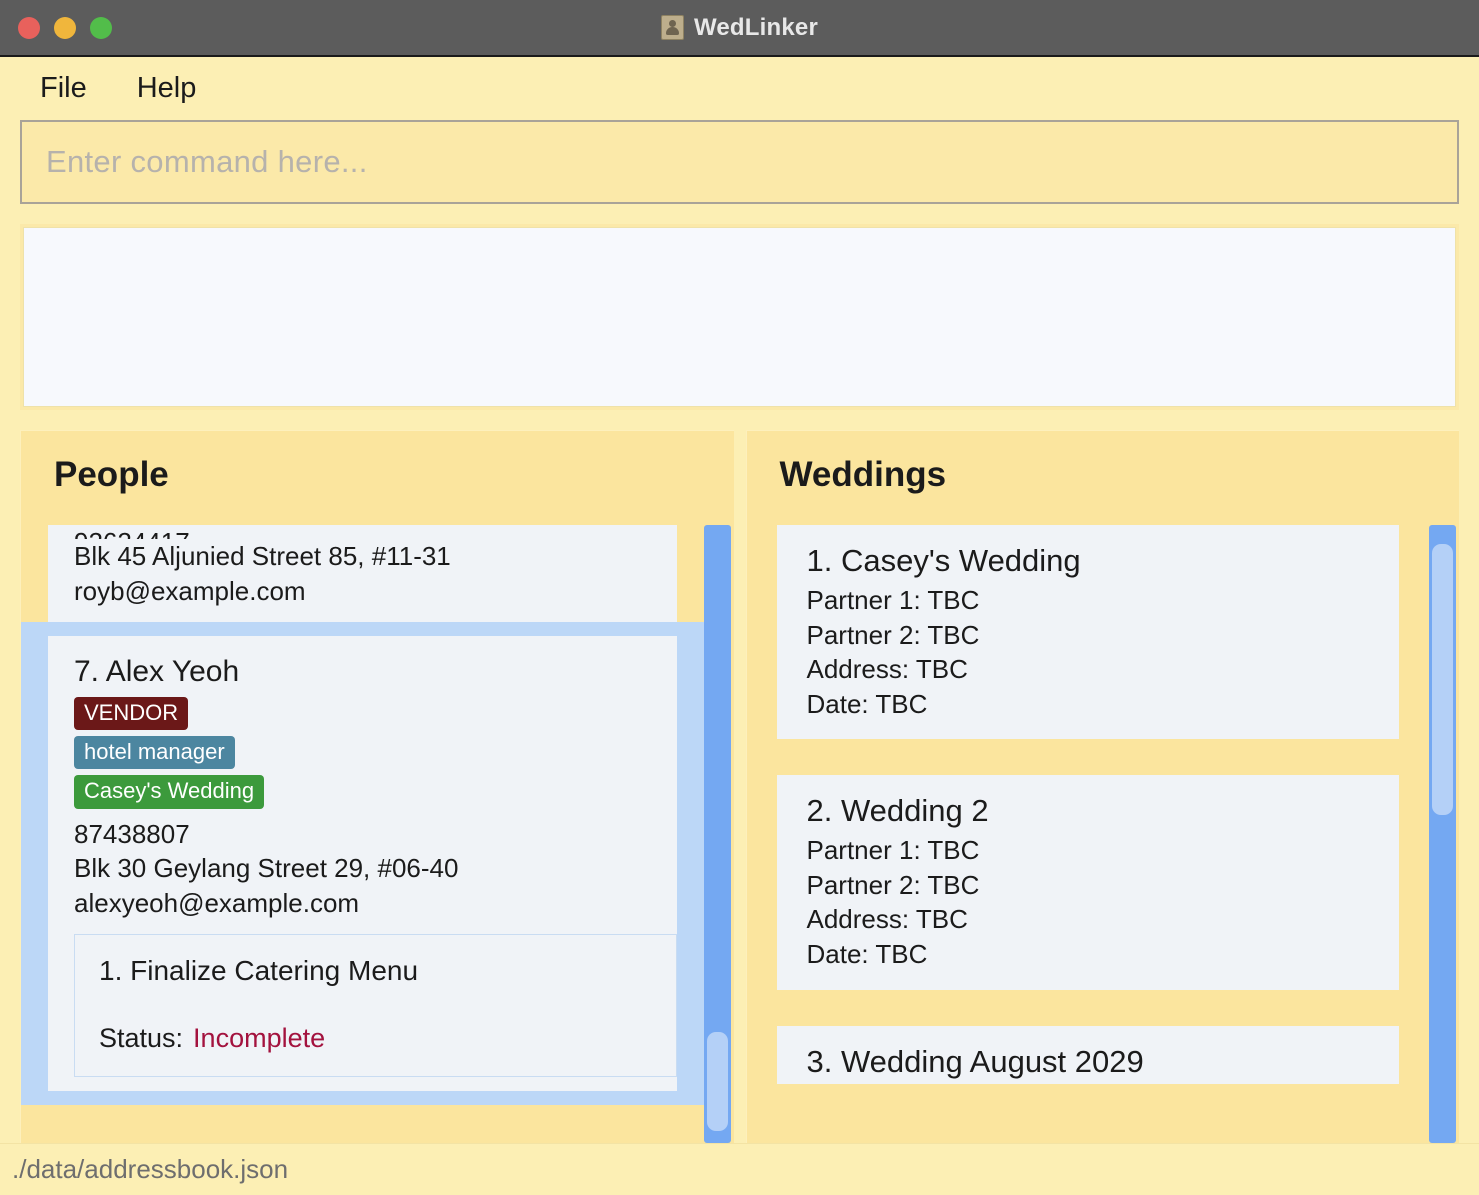 This screenshot has width=1479, height=1195. What do you see at coordinates (29, 27) in the screenshot?
I see `close-button` at bounding box center [29, 27].